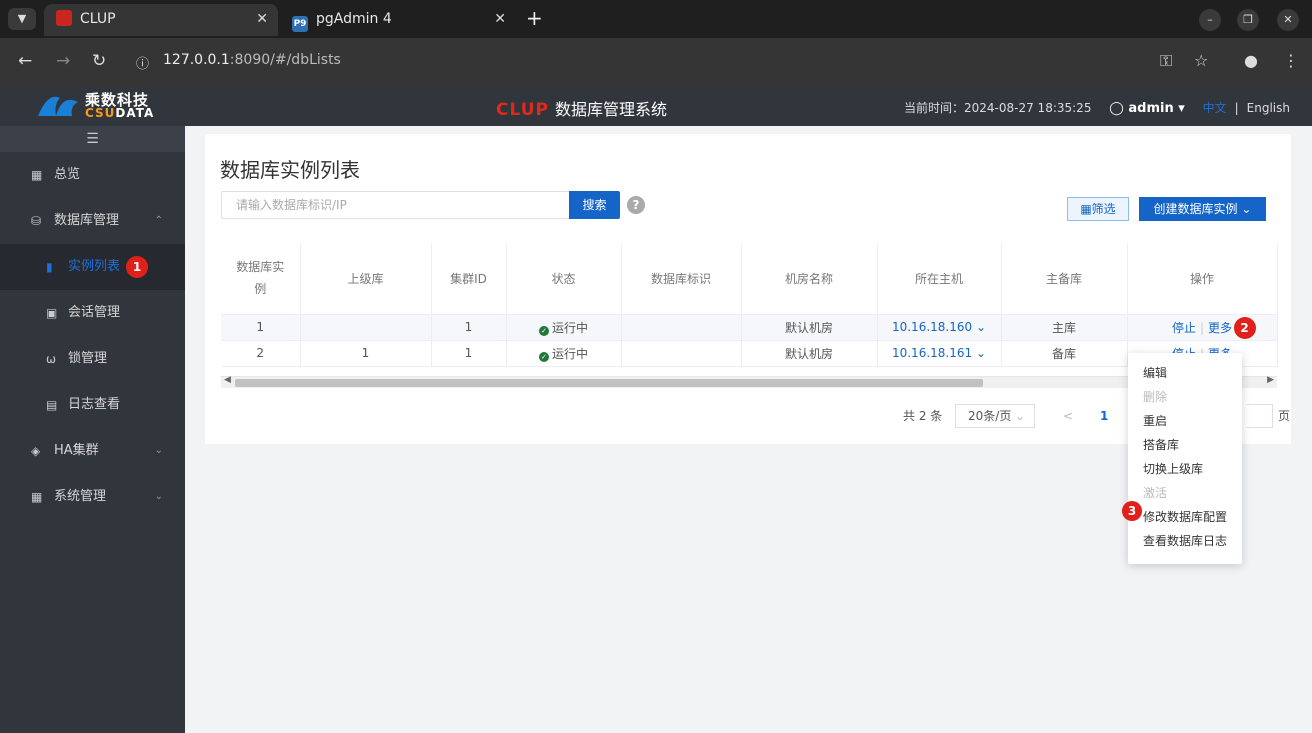 The height and width of the screenshot is (733, 1312). What do you see at coordinates (1210, 20) in the screenshot?
I see `minimize-icon: –` at bounding box center [1210, 20].